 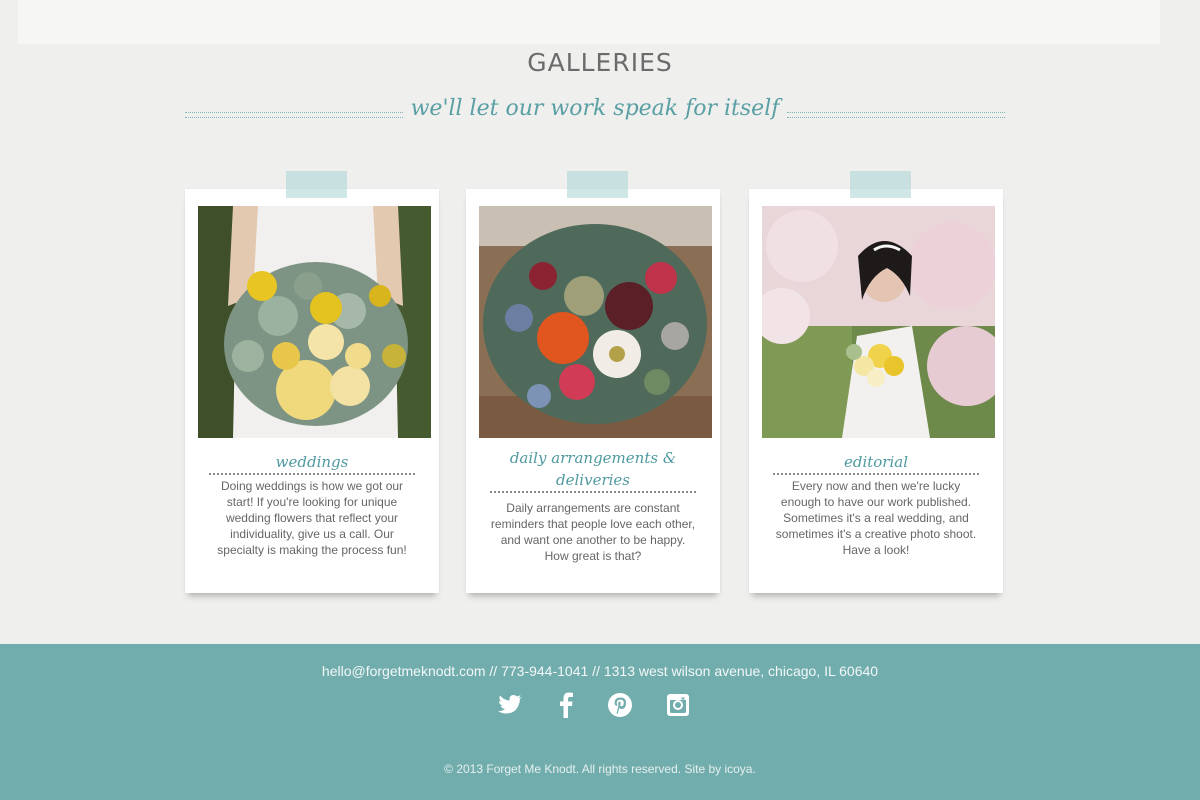 I want to click on page-title: GALLERIES, so click(x=600, y=62).